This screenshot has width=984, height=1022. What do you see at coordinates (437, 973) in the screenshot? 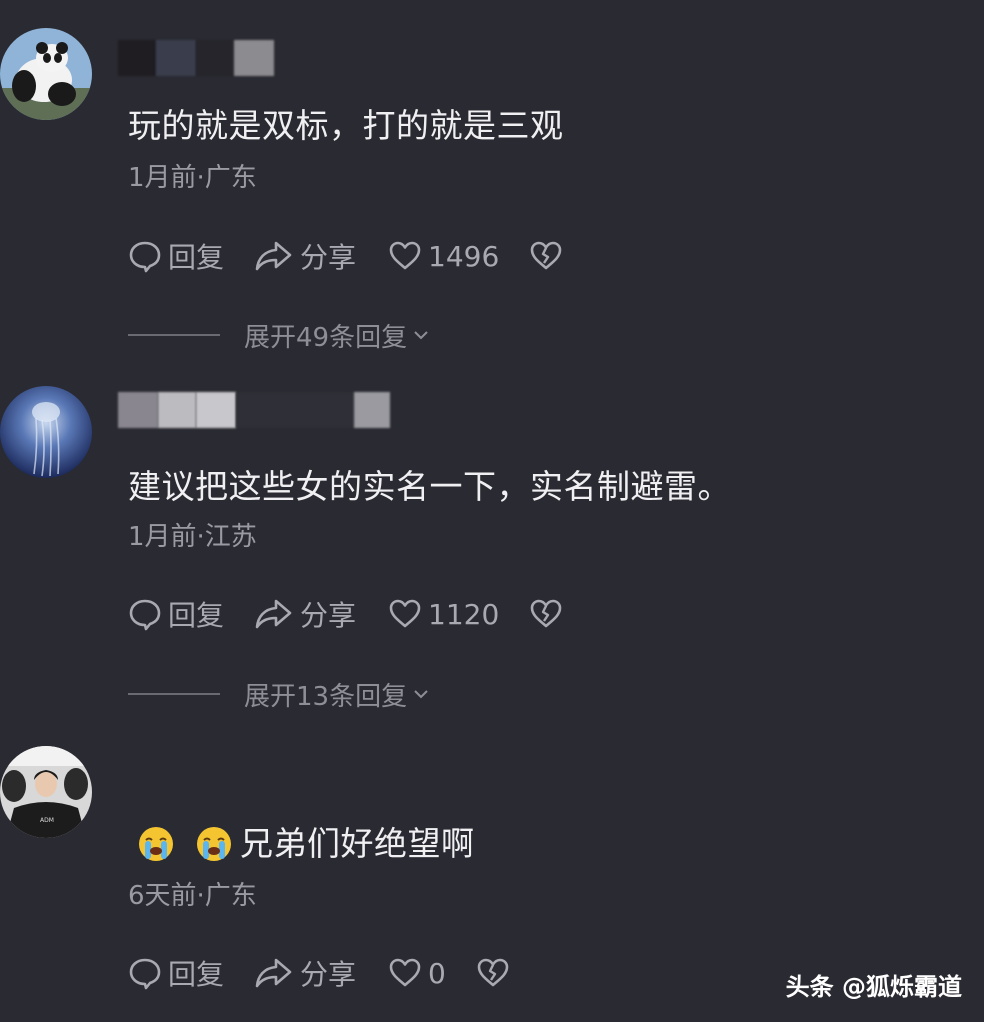
I see `like-count: 0` at bounding box center [437, 973].